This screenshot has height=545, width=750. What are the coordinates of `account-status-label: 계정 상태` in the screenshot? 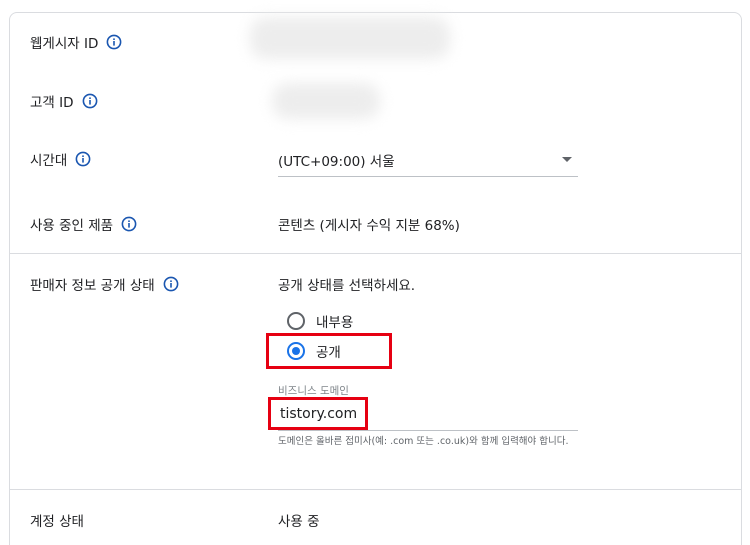 It's located at (57, 522).